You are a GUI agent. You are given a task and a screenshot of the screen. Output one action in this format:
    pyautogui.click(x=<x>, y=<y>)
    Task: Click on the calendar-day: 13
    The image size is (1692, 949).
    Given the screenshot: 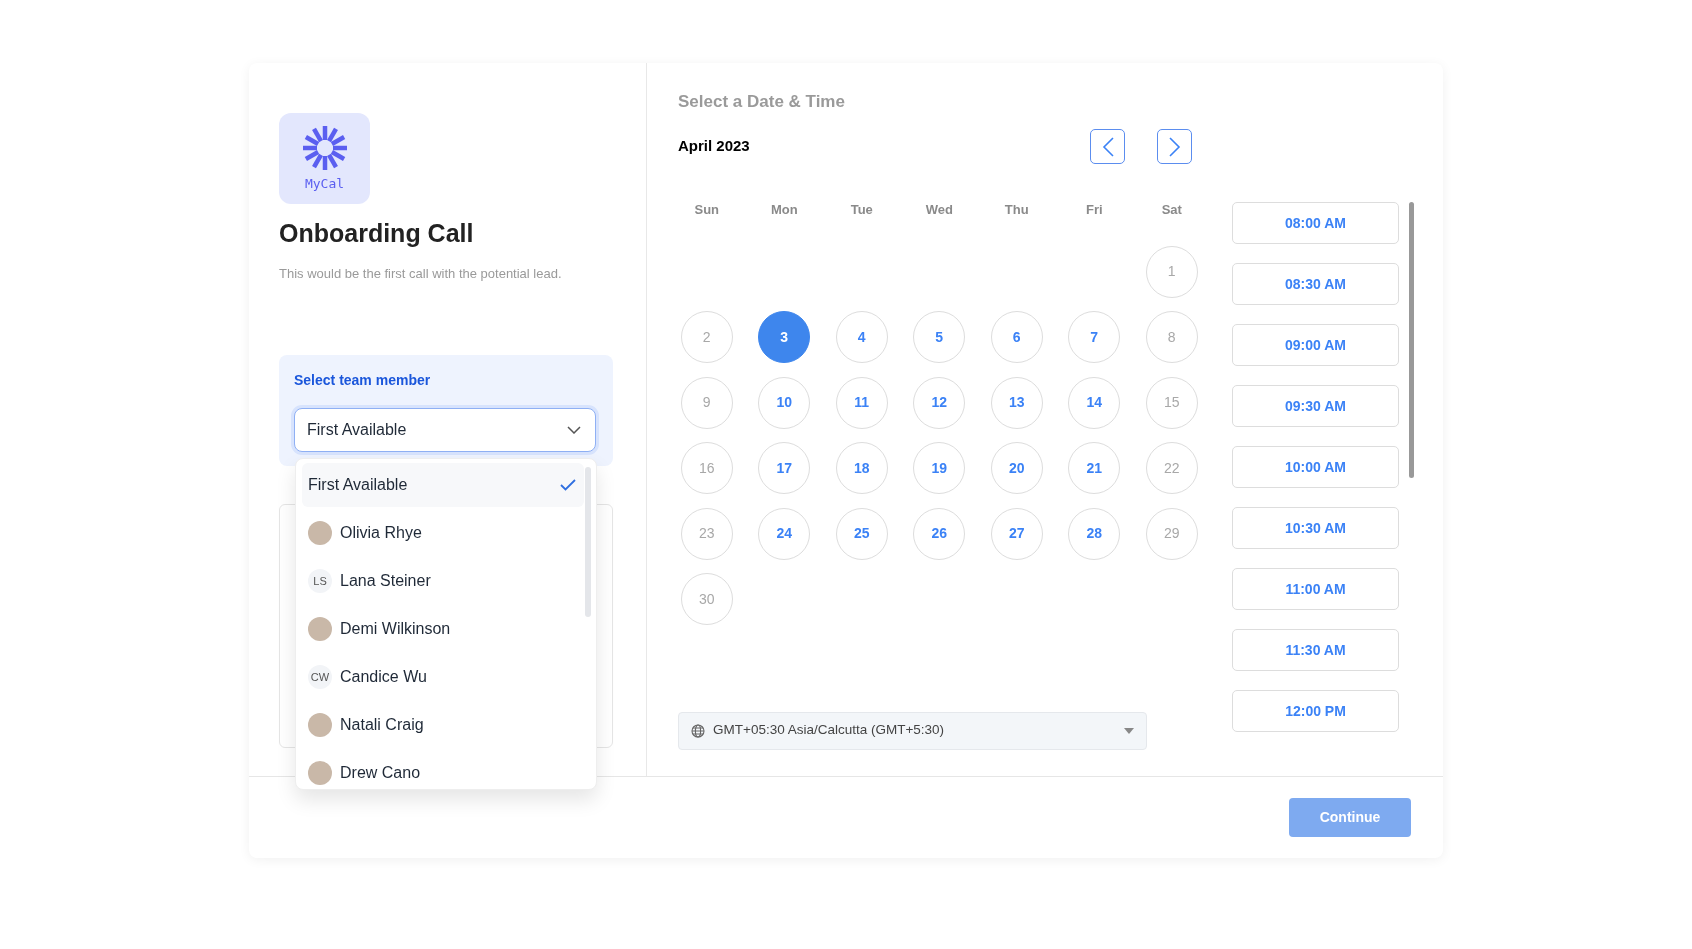 What is the action you would take?
    pyautogui.click(x=1016, y=402)
    